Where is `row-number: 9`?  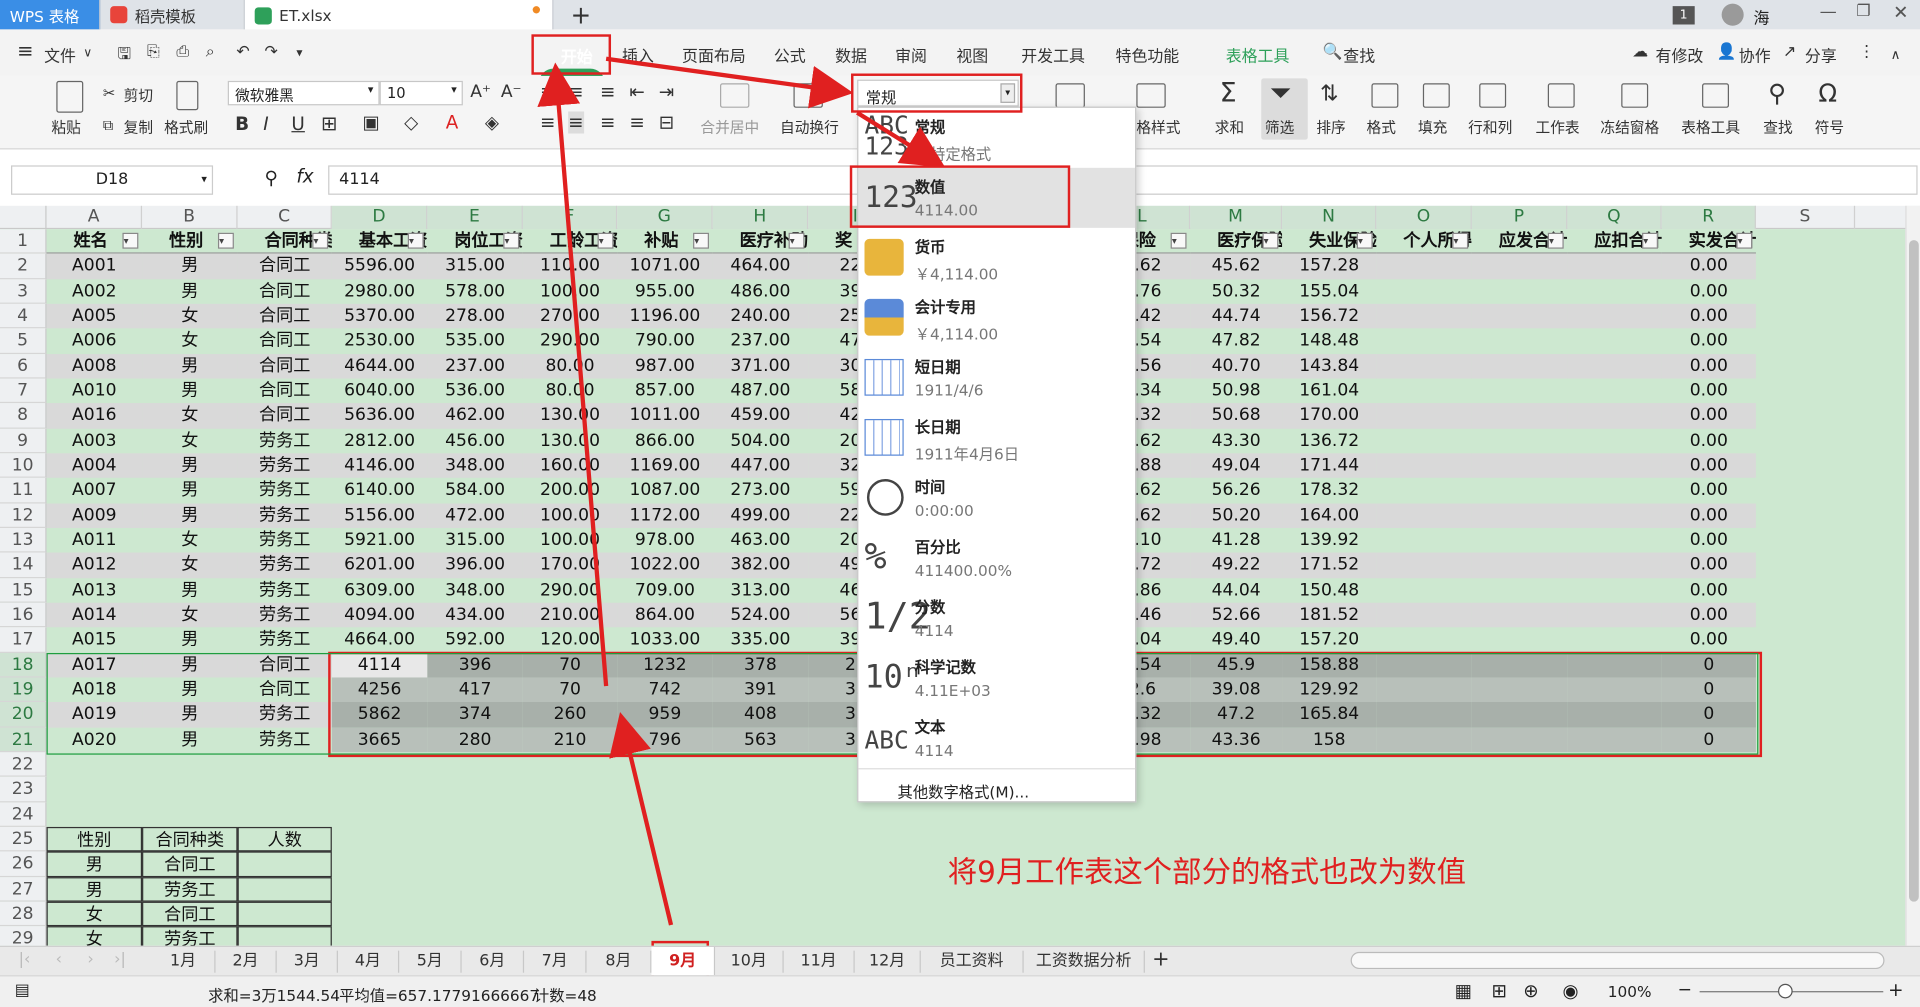 row-number: 9 is located at coordinates (23, 441).